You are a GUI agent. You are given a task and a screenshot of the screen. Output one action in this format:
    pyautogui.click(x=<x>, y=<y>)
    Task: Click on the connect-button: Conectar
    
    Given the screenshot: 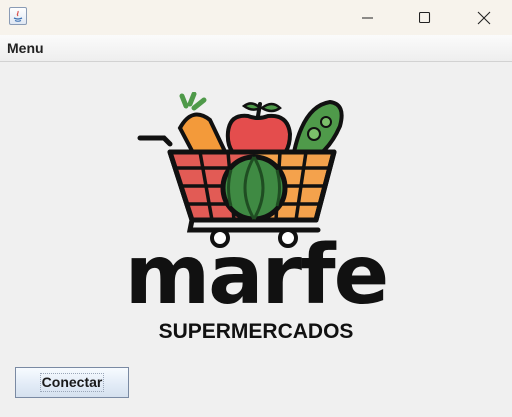 What is the action you would take?
    pyautogui.click(x=72, y=382)
    